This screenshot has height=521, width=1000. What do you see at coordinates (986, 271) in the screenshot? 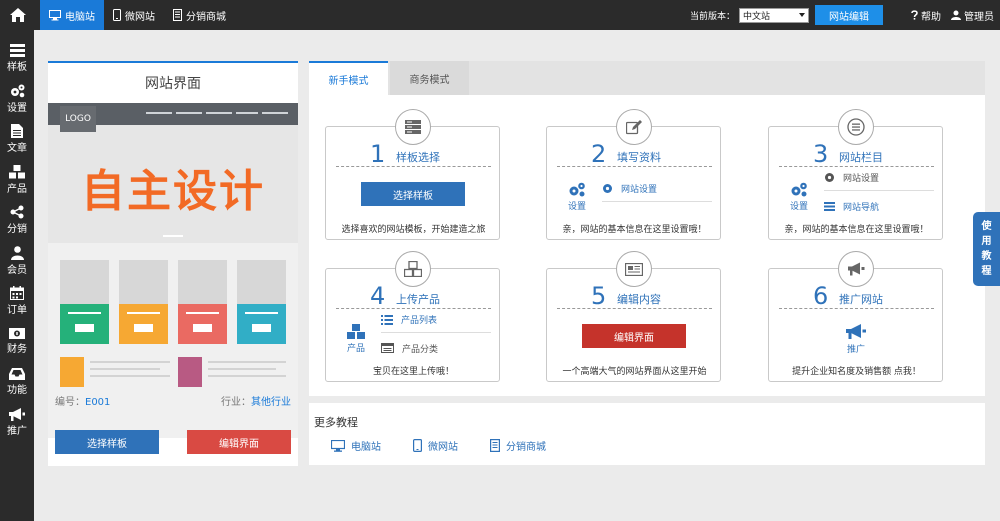
I see `tutorial-tab-char: 程` at bounding box center [986, 271].